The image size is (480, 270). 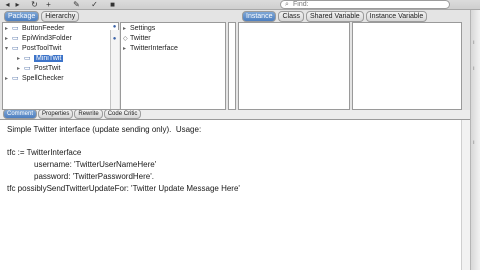 I want to click on tab-comment: Comment, so click(x=20, y=114).